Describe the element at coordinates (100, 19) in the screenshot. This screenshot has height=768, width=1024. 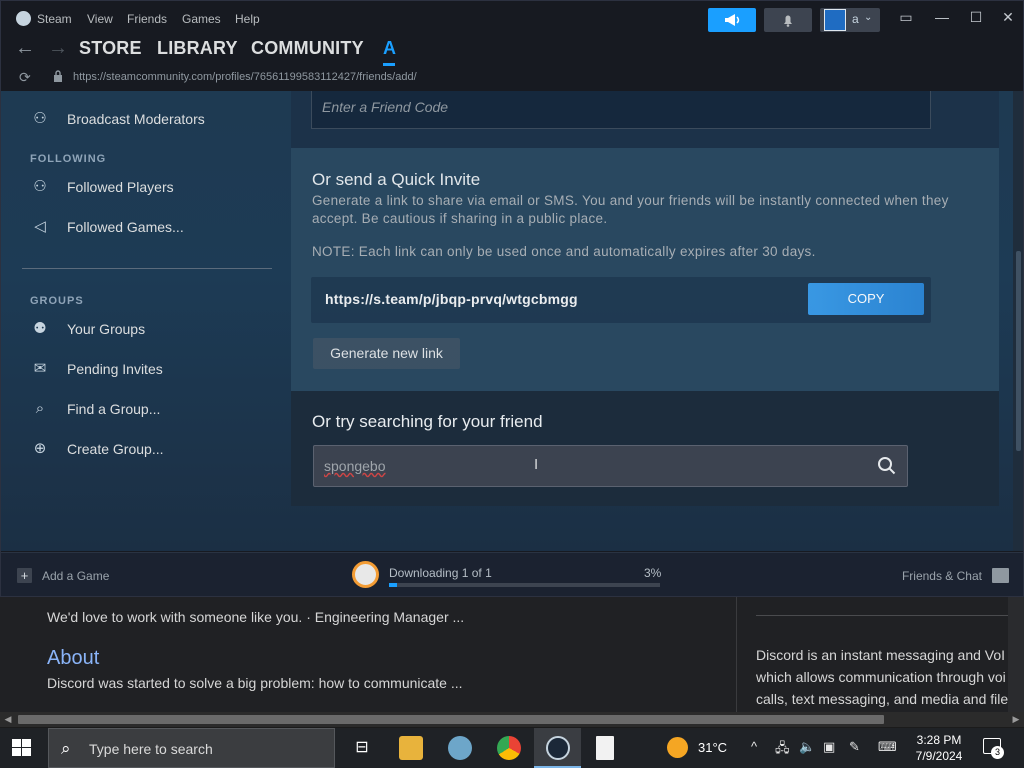
I see `menu-view: View` at that location.